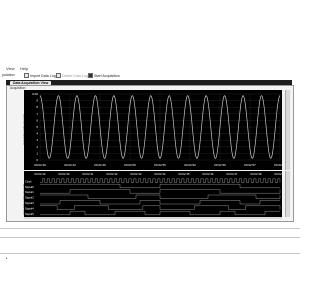  I want to click on analog-x-tick-label: 00:02:56, so click(220, 165).